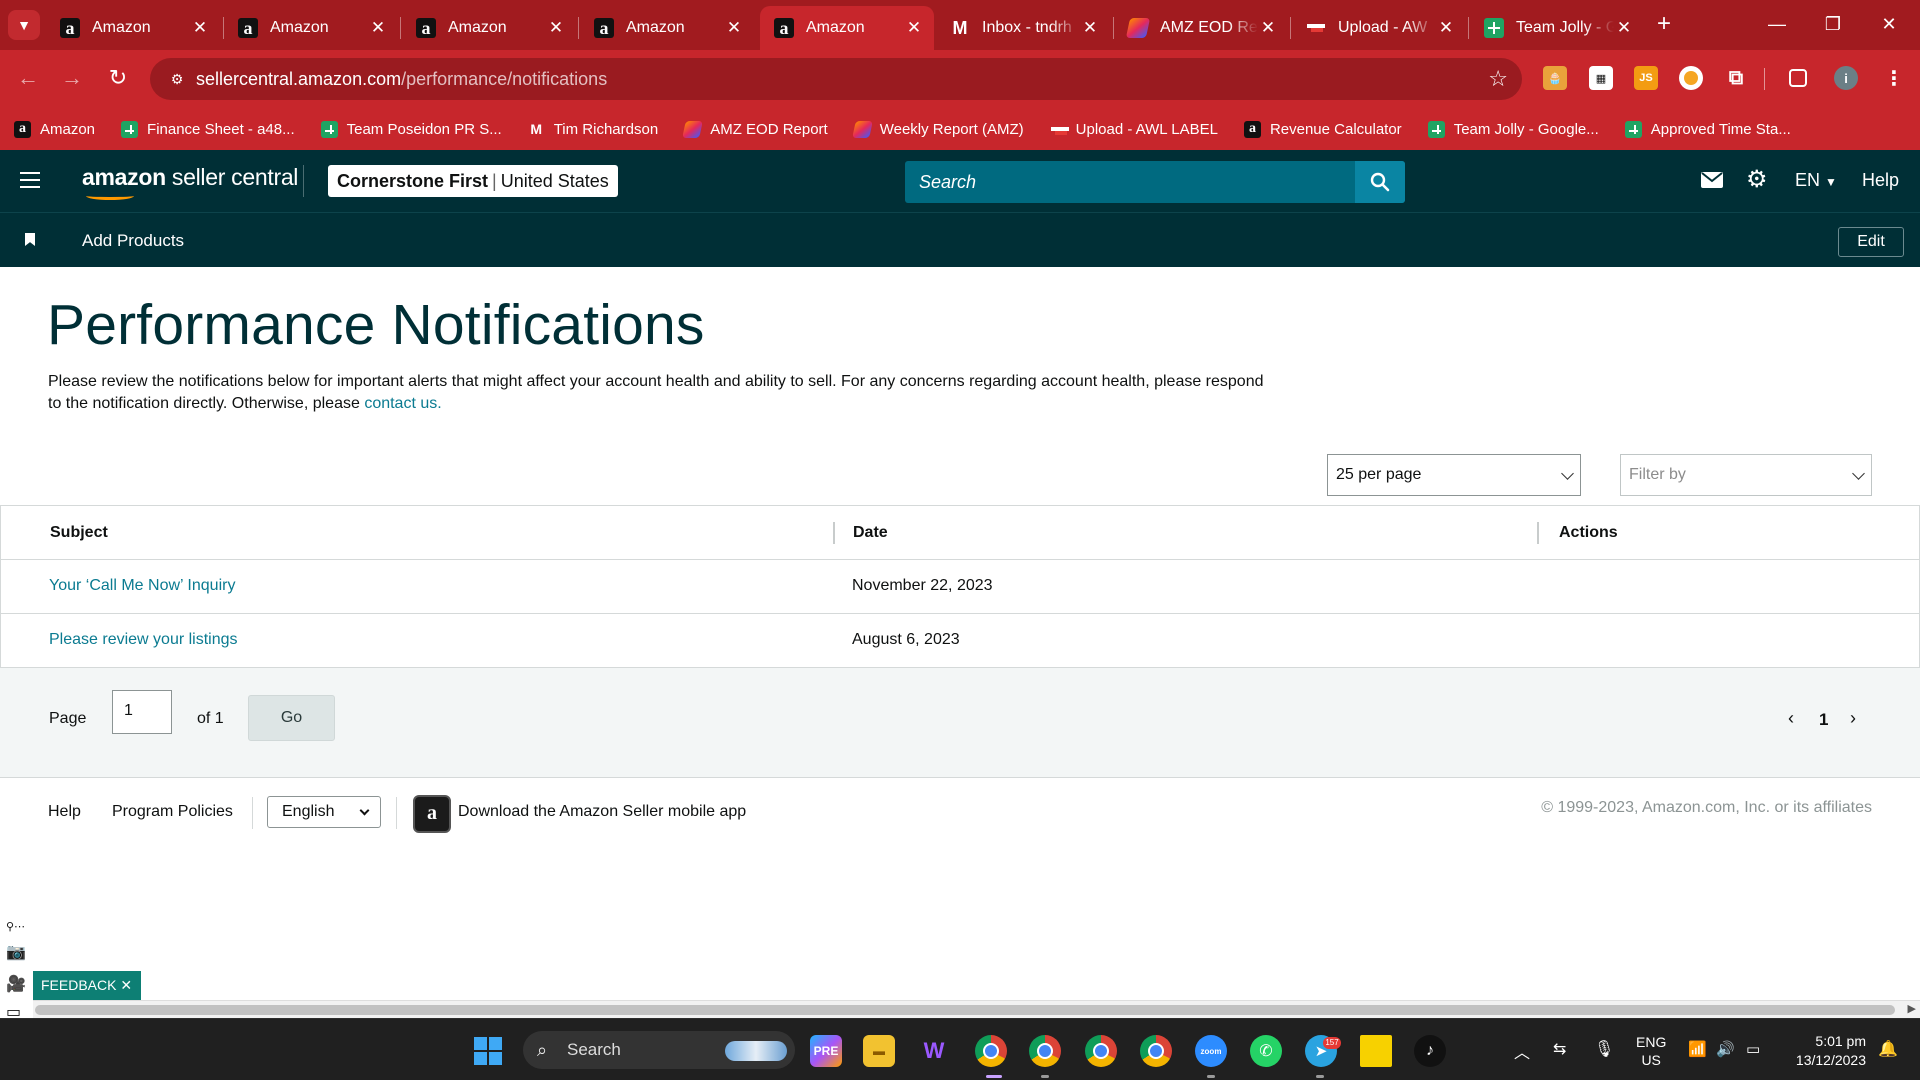 The height and width of the screenshot is (1080, 1920). I want to click on copilot-icon: PRE, so click(826, 1051).